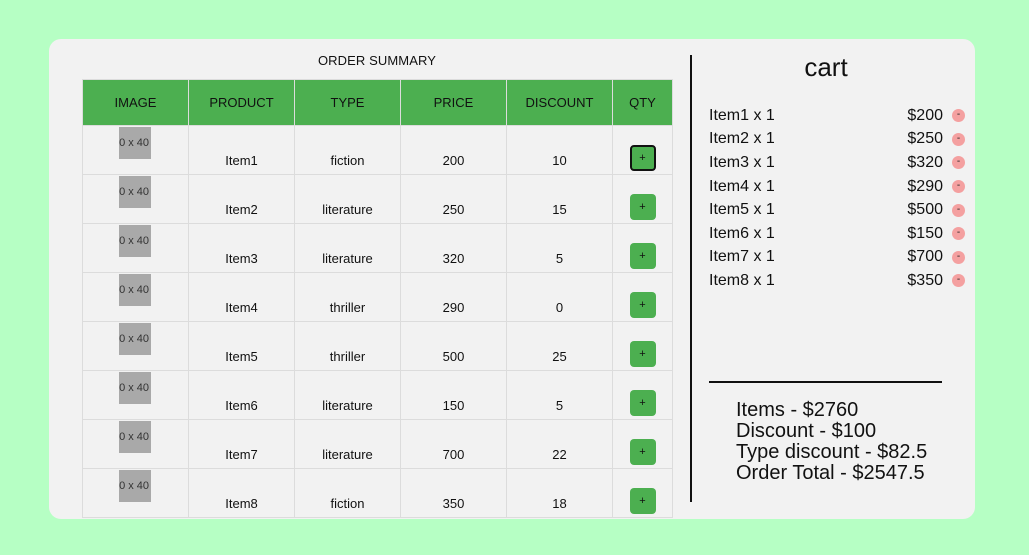  Describe the element at coordinates (925, 186) in the screenshot. I see `cart-item-price: $290` at that location.